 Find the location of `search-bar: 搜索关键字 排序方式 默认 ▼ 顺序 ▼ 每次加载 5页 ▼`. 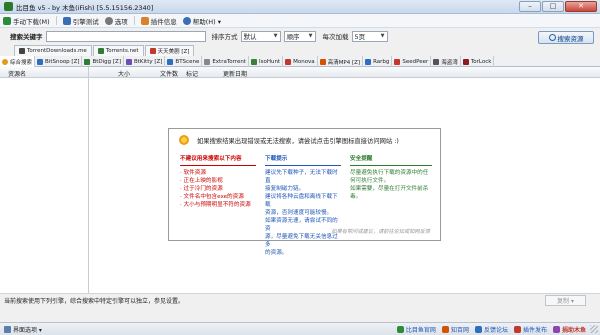

search-bar: 搜索关键字 排序方式 默认 ▼ 顺序 ▼ 每次加载 5页 ▼ is located at coordinates (300, 36).